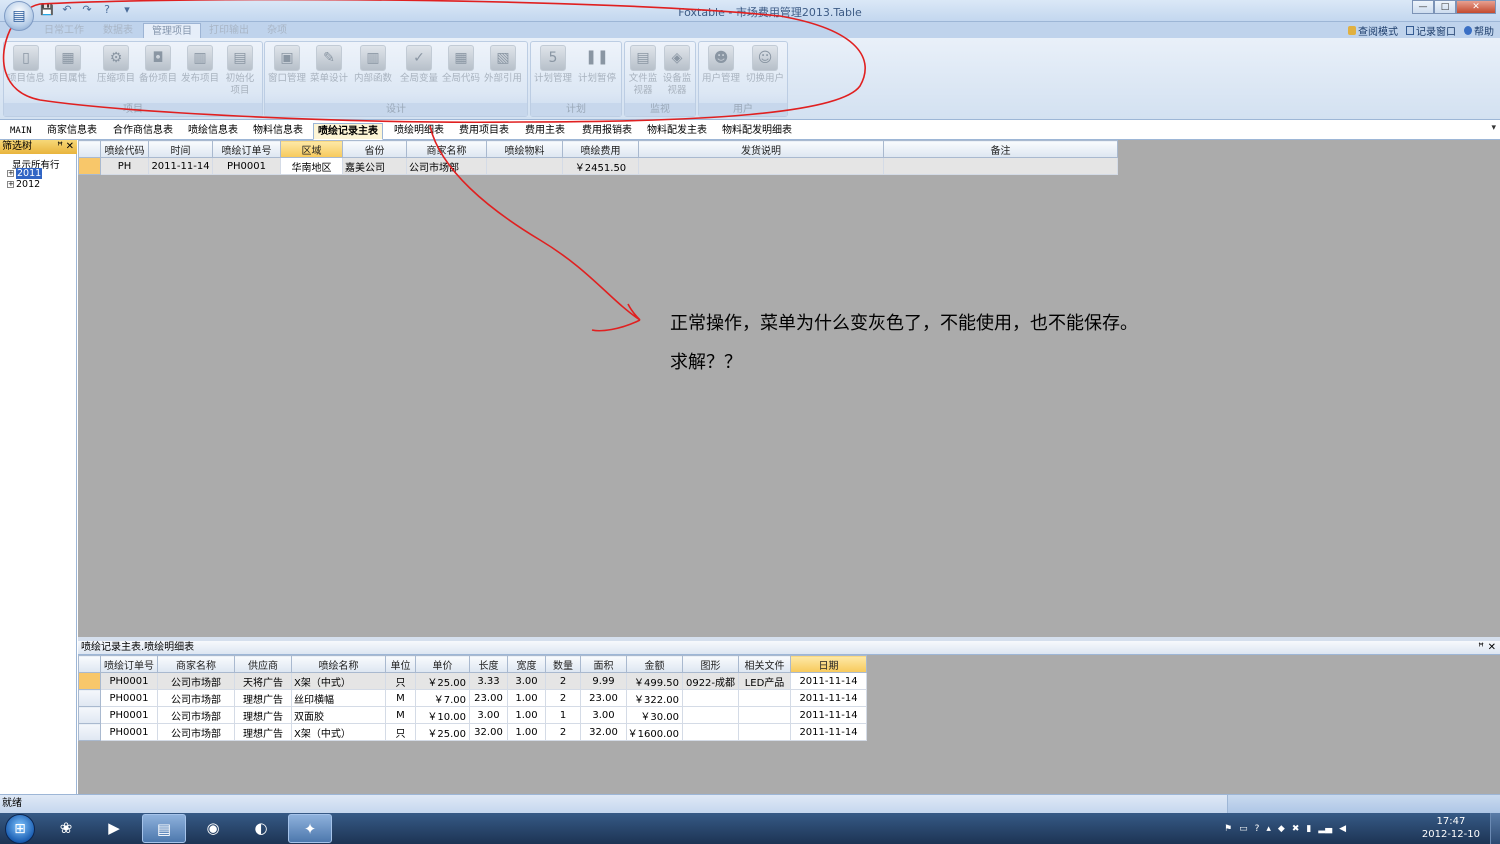 The image size is (1500, 844). What do you see at coordinates (263, 664) in the screenshot?
I see `column-header: 供应商` at bounding box center [263, 664].